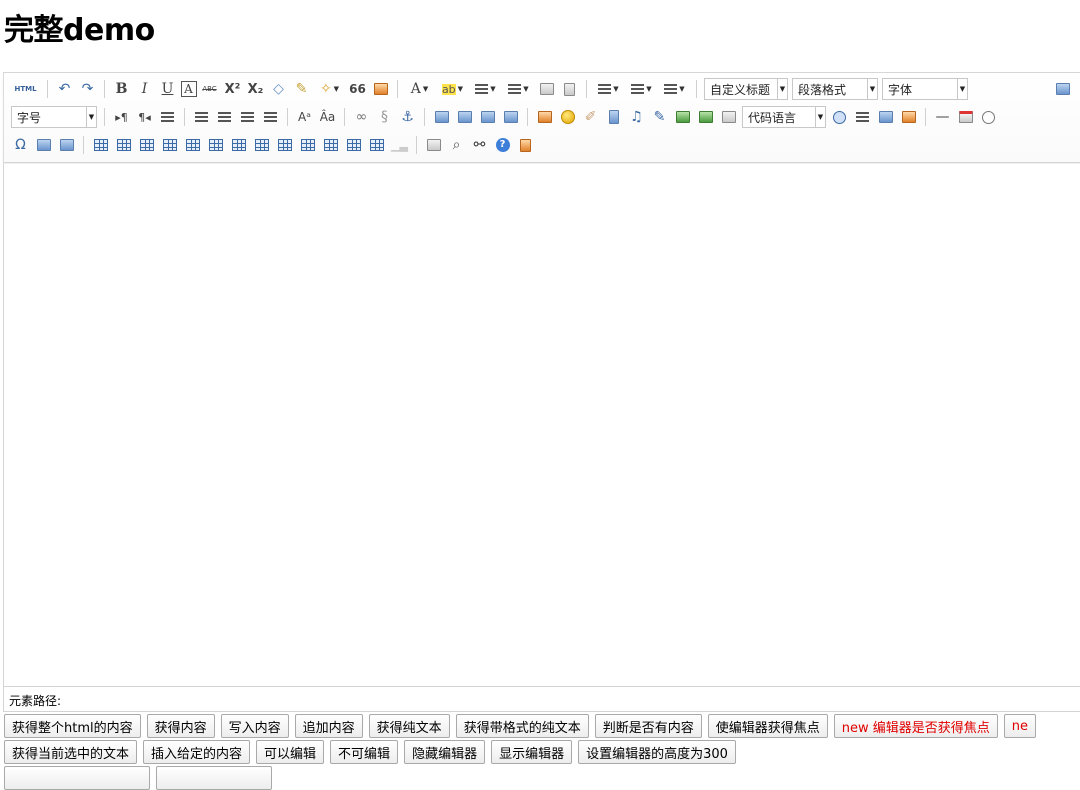 This screenshot has height=790, width=1080. Describe the element at coordinates (330, 89) in the screenshot. I see `autotypeset-button: ✧ ▼` at that location.